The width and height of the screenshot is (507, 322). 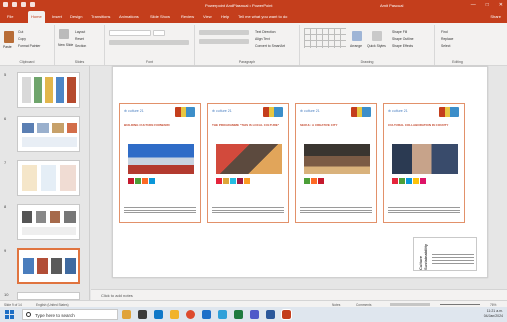 I want to click on card-title: BUILDING CULTURE FORWARD, so click(x=147, y=125).